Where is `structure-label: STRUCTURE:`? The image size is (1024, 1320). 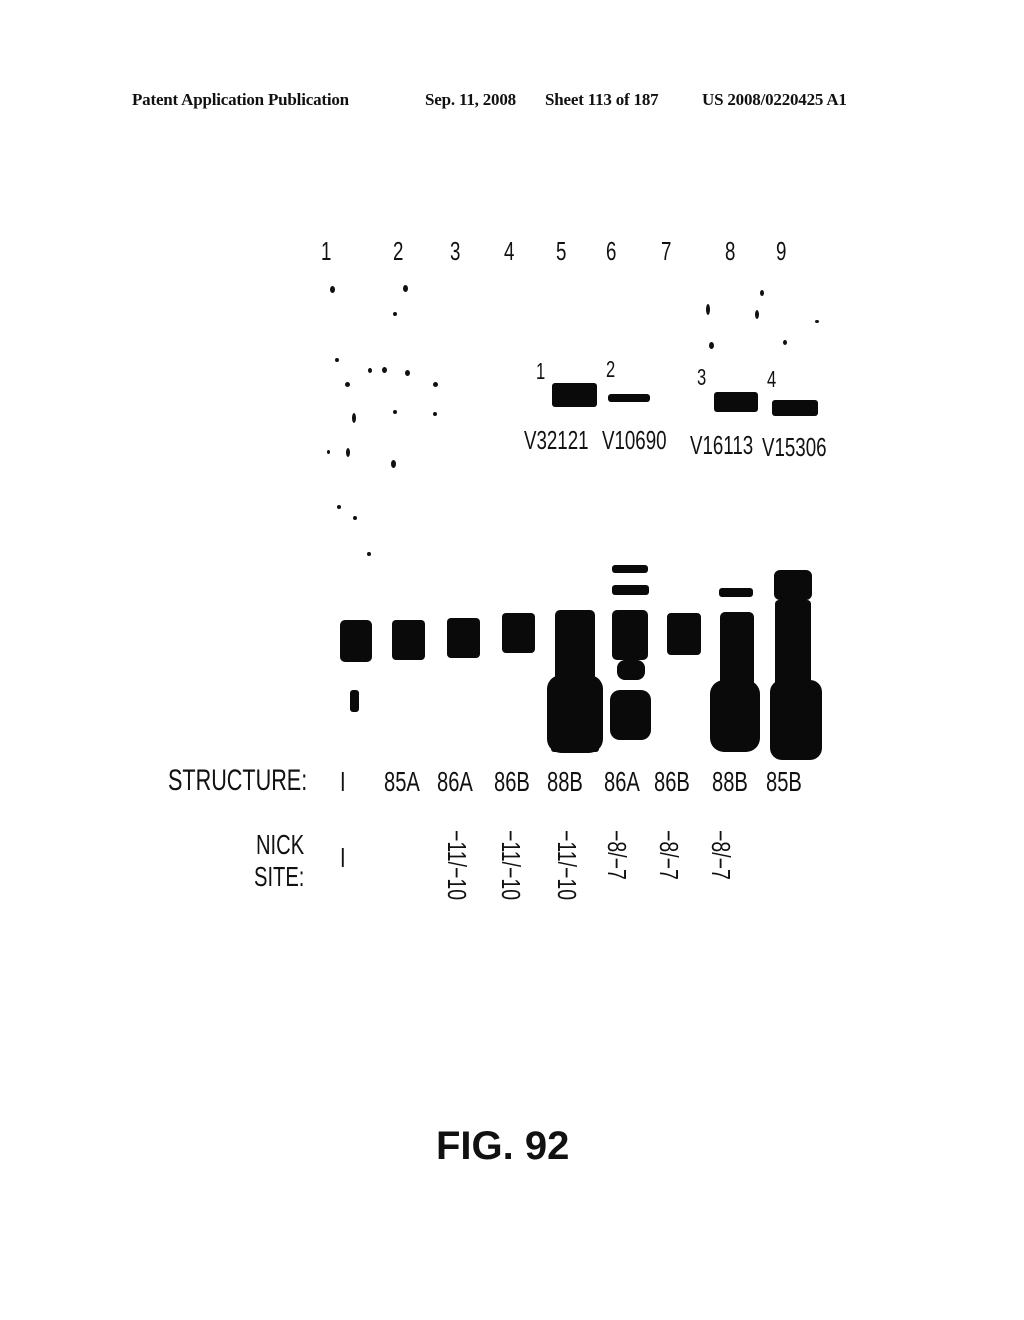 structure-label: STRUCTURE: is located at coordinates (238, 780).